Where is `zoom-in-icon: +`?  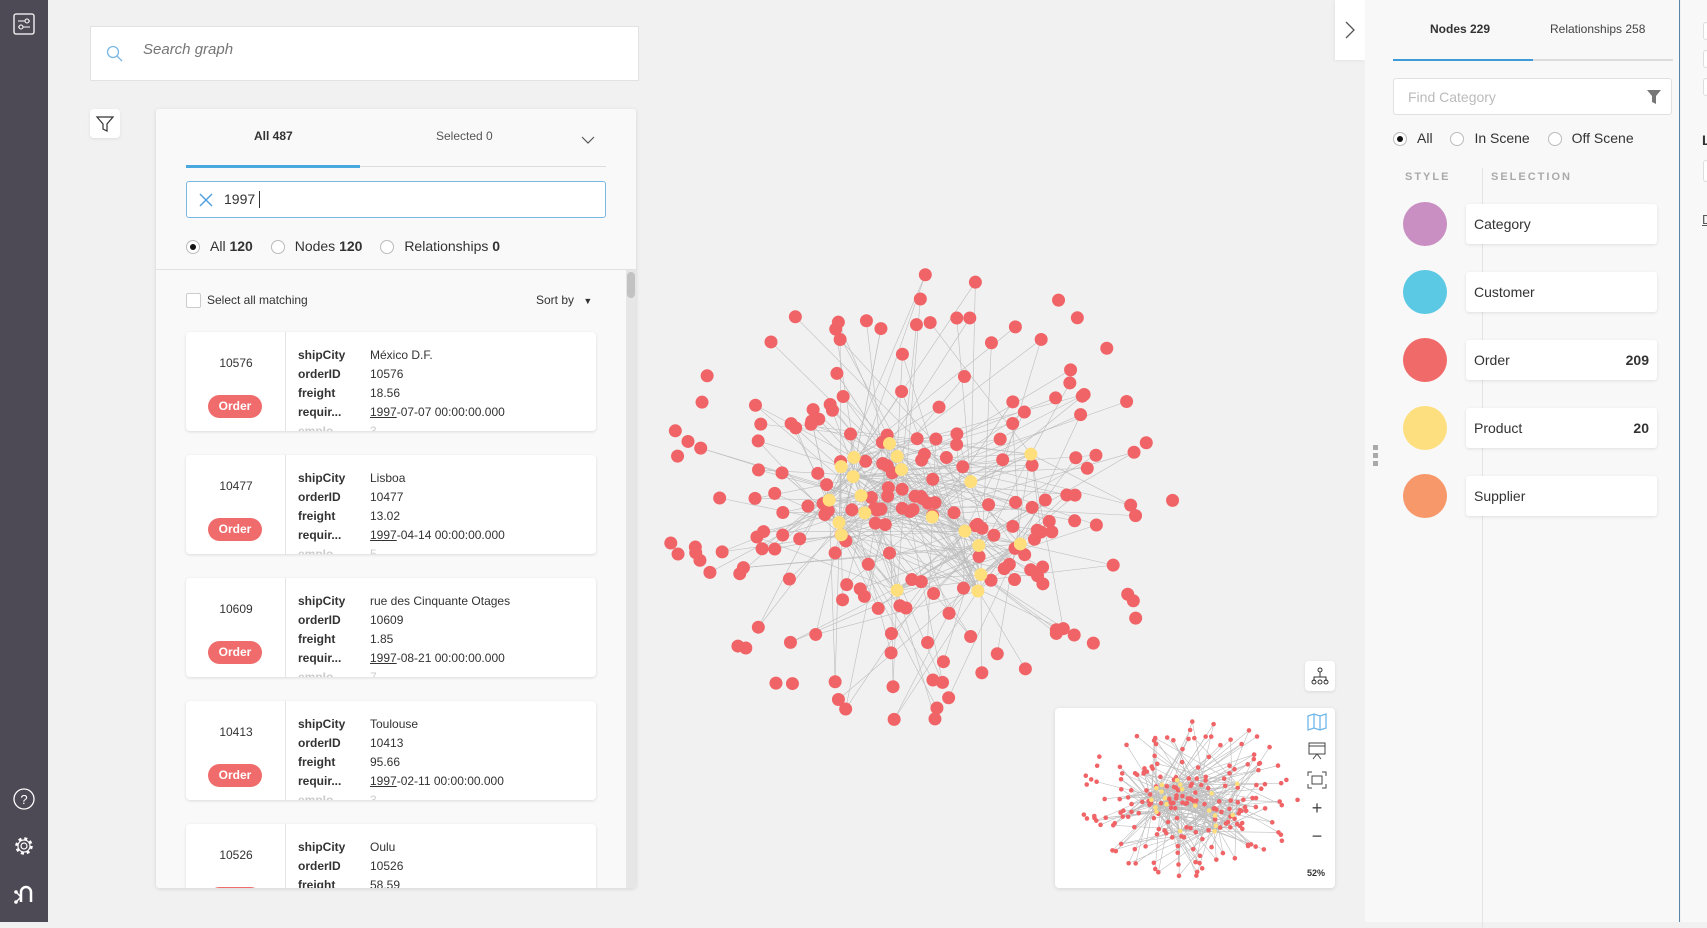
zoom-in-icon: + is located at coordinates (1317, 808).